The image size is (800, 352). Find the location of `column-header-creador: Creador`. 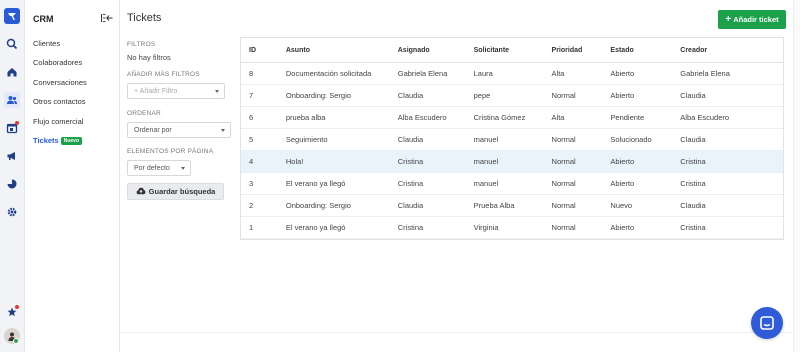

column-header-creador: Creador is located at coordinates (727, 50).